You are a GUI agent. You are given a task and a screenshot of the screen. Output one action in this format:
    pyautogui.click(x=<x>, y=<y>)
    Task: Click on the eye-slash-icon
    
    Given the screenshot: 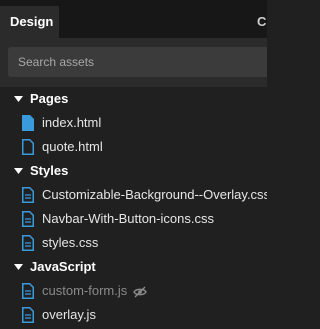 What is the action you would take?
    pyautogui.click(x=140, y=291)
    